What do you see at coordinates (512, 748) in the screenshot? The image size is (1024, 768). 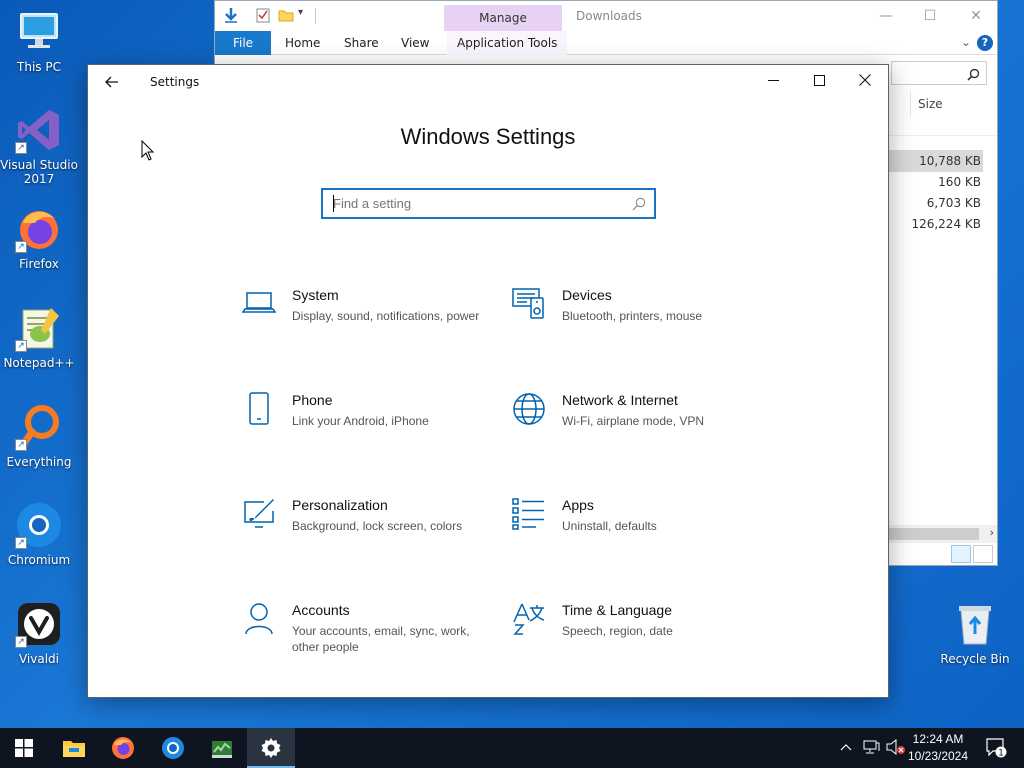 I see `taskbar: 12:24 AM 10/23/2024 1` at bounding box center [512, 748].